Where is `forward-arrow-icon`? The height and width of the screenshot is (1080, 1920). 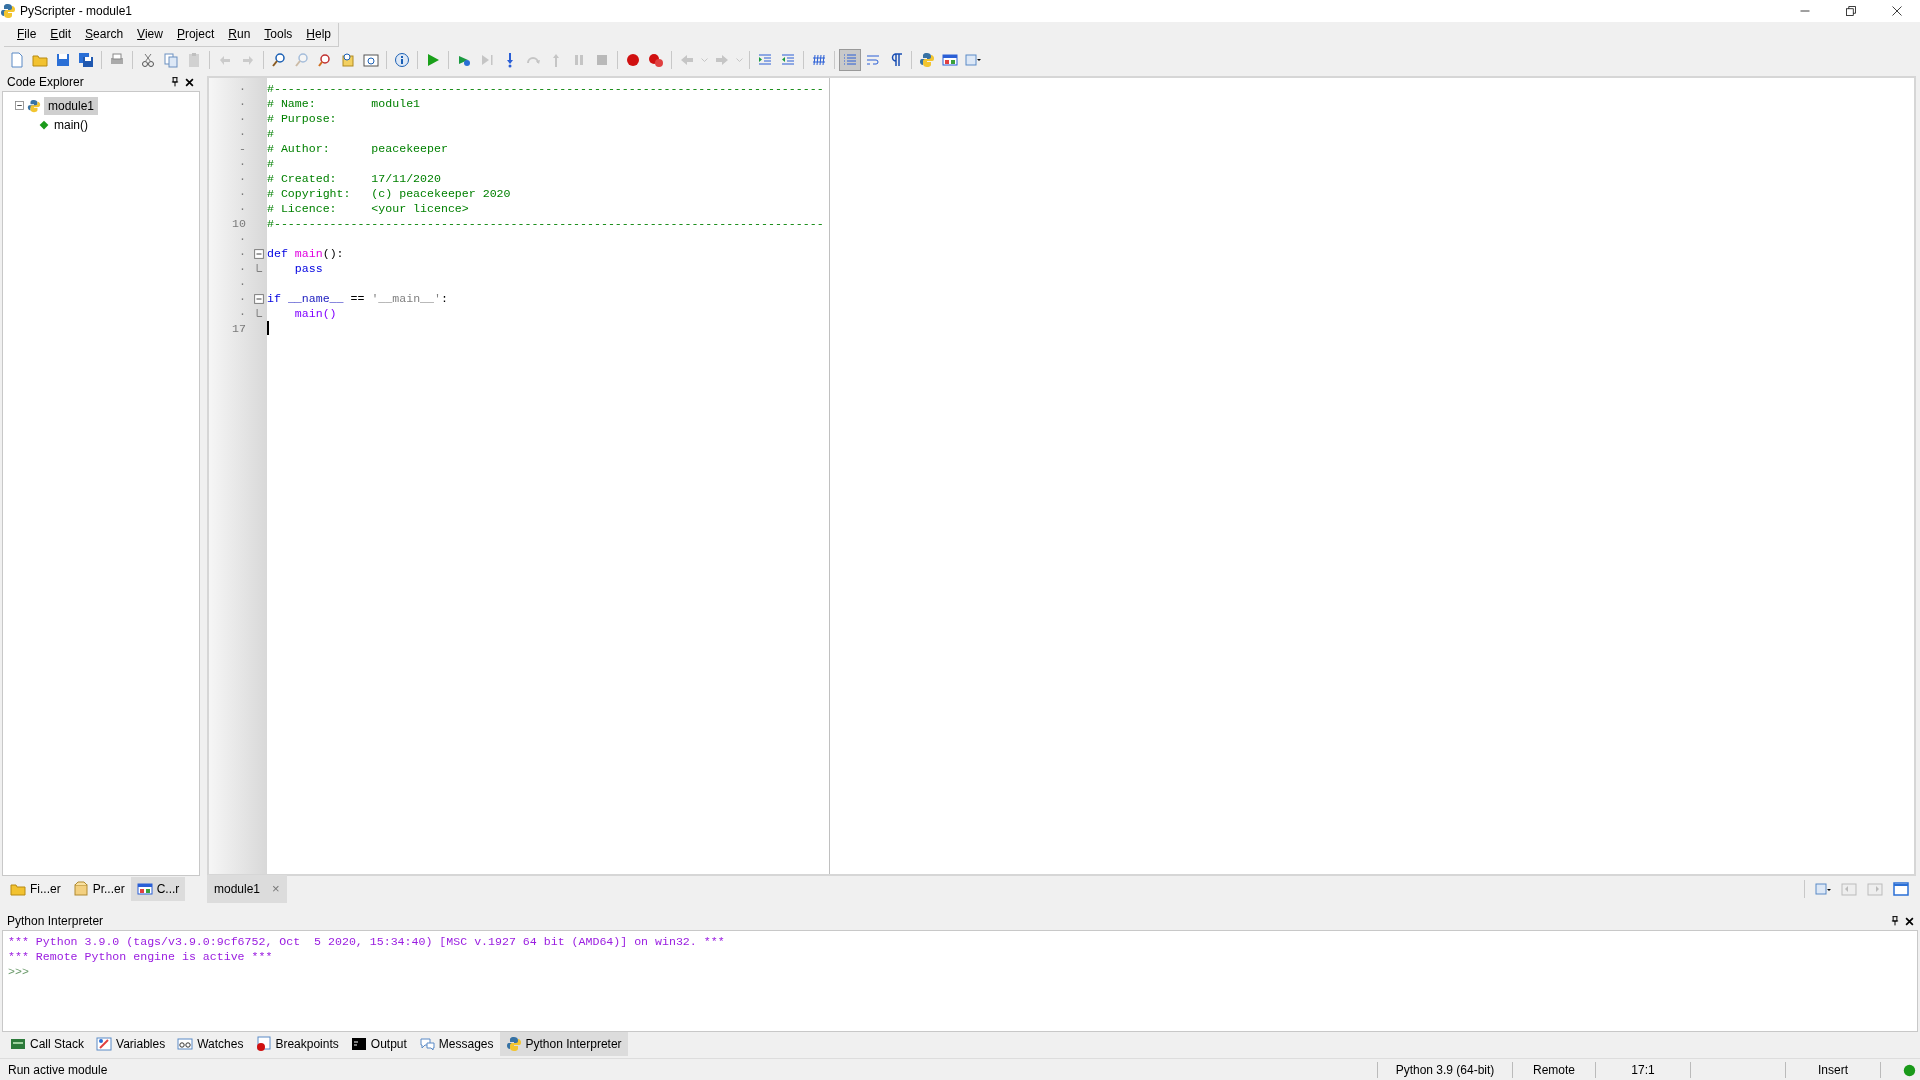
forward-arrow-icon is located at coordinates (722, 60).